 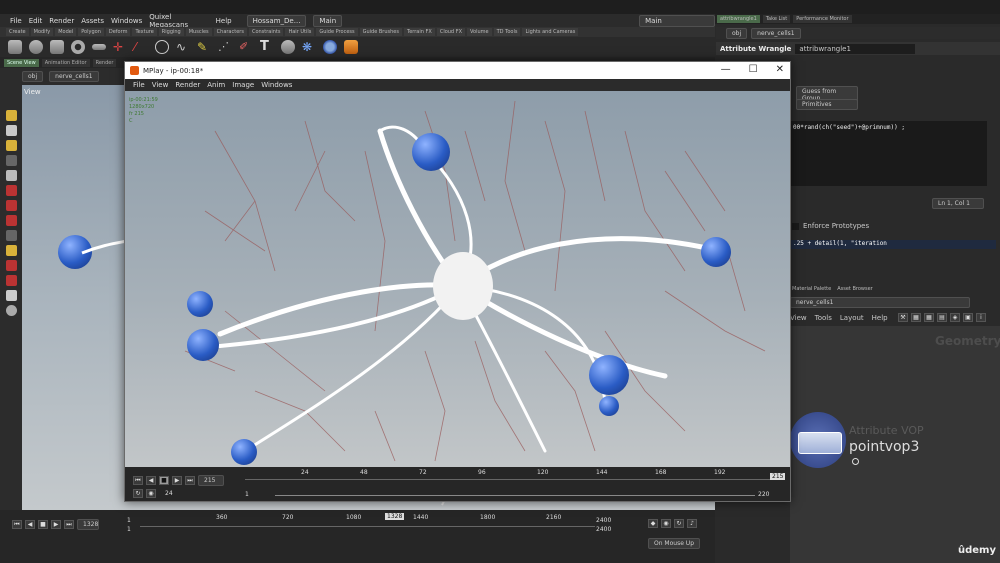 What do you see at coordinates (204, 47) in the screenshot?
I see `draw-curve-tool-icon: ✎` at bounding box center [204, 47].